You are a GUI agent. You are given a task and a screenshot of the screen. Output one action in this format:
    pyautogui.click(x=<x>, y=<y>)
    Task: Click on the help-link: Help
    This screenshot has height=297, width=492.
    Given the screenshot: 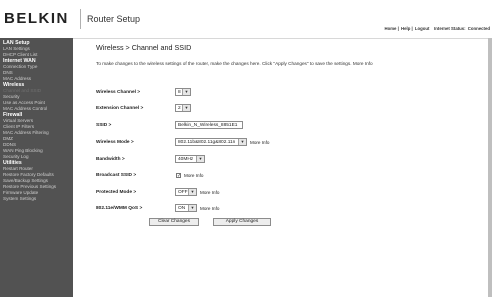 What is the action you would take?
    pyautogui.click(x=405, y=28)
    